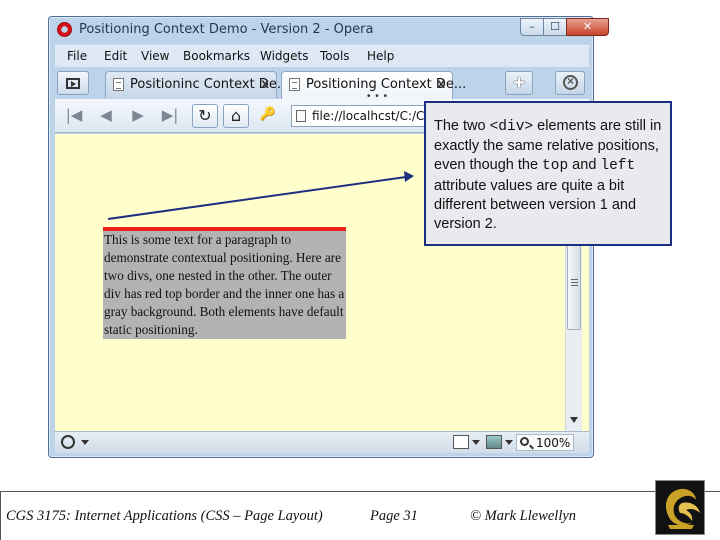 The height and width of the screenshot is (540, 720). What do you see at coordinates (115, 56) in the screenshot?
I see `menu-edit: Edit` at bounding box center [115, 56].